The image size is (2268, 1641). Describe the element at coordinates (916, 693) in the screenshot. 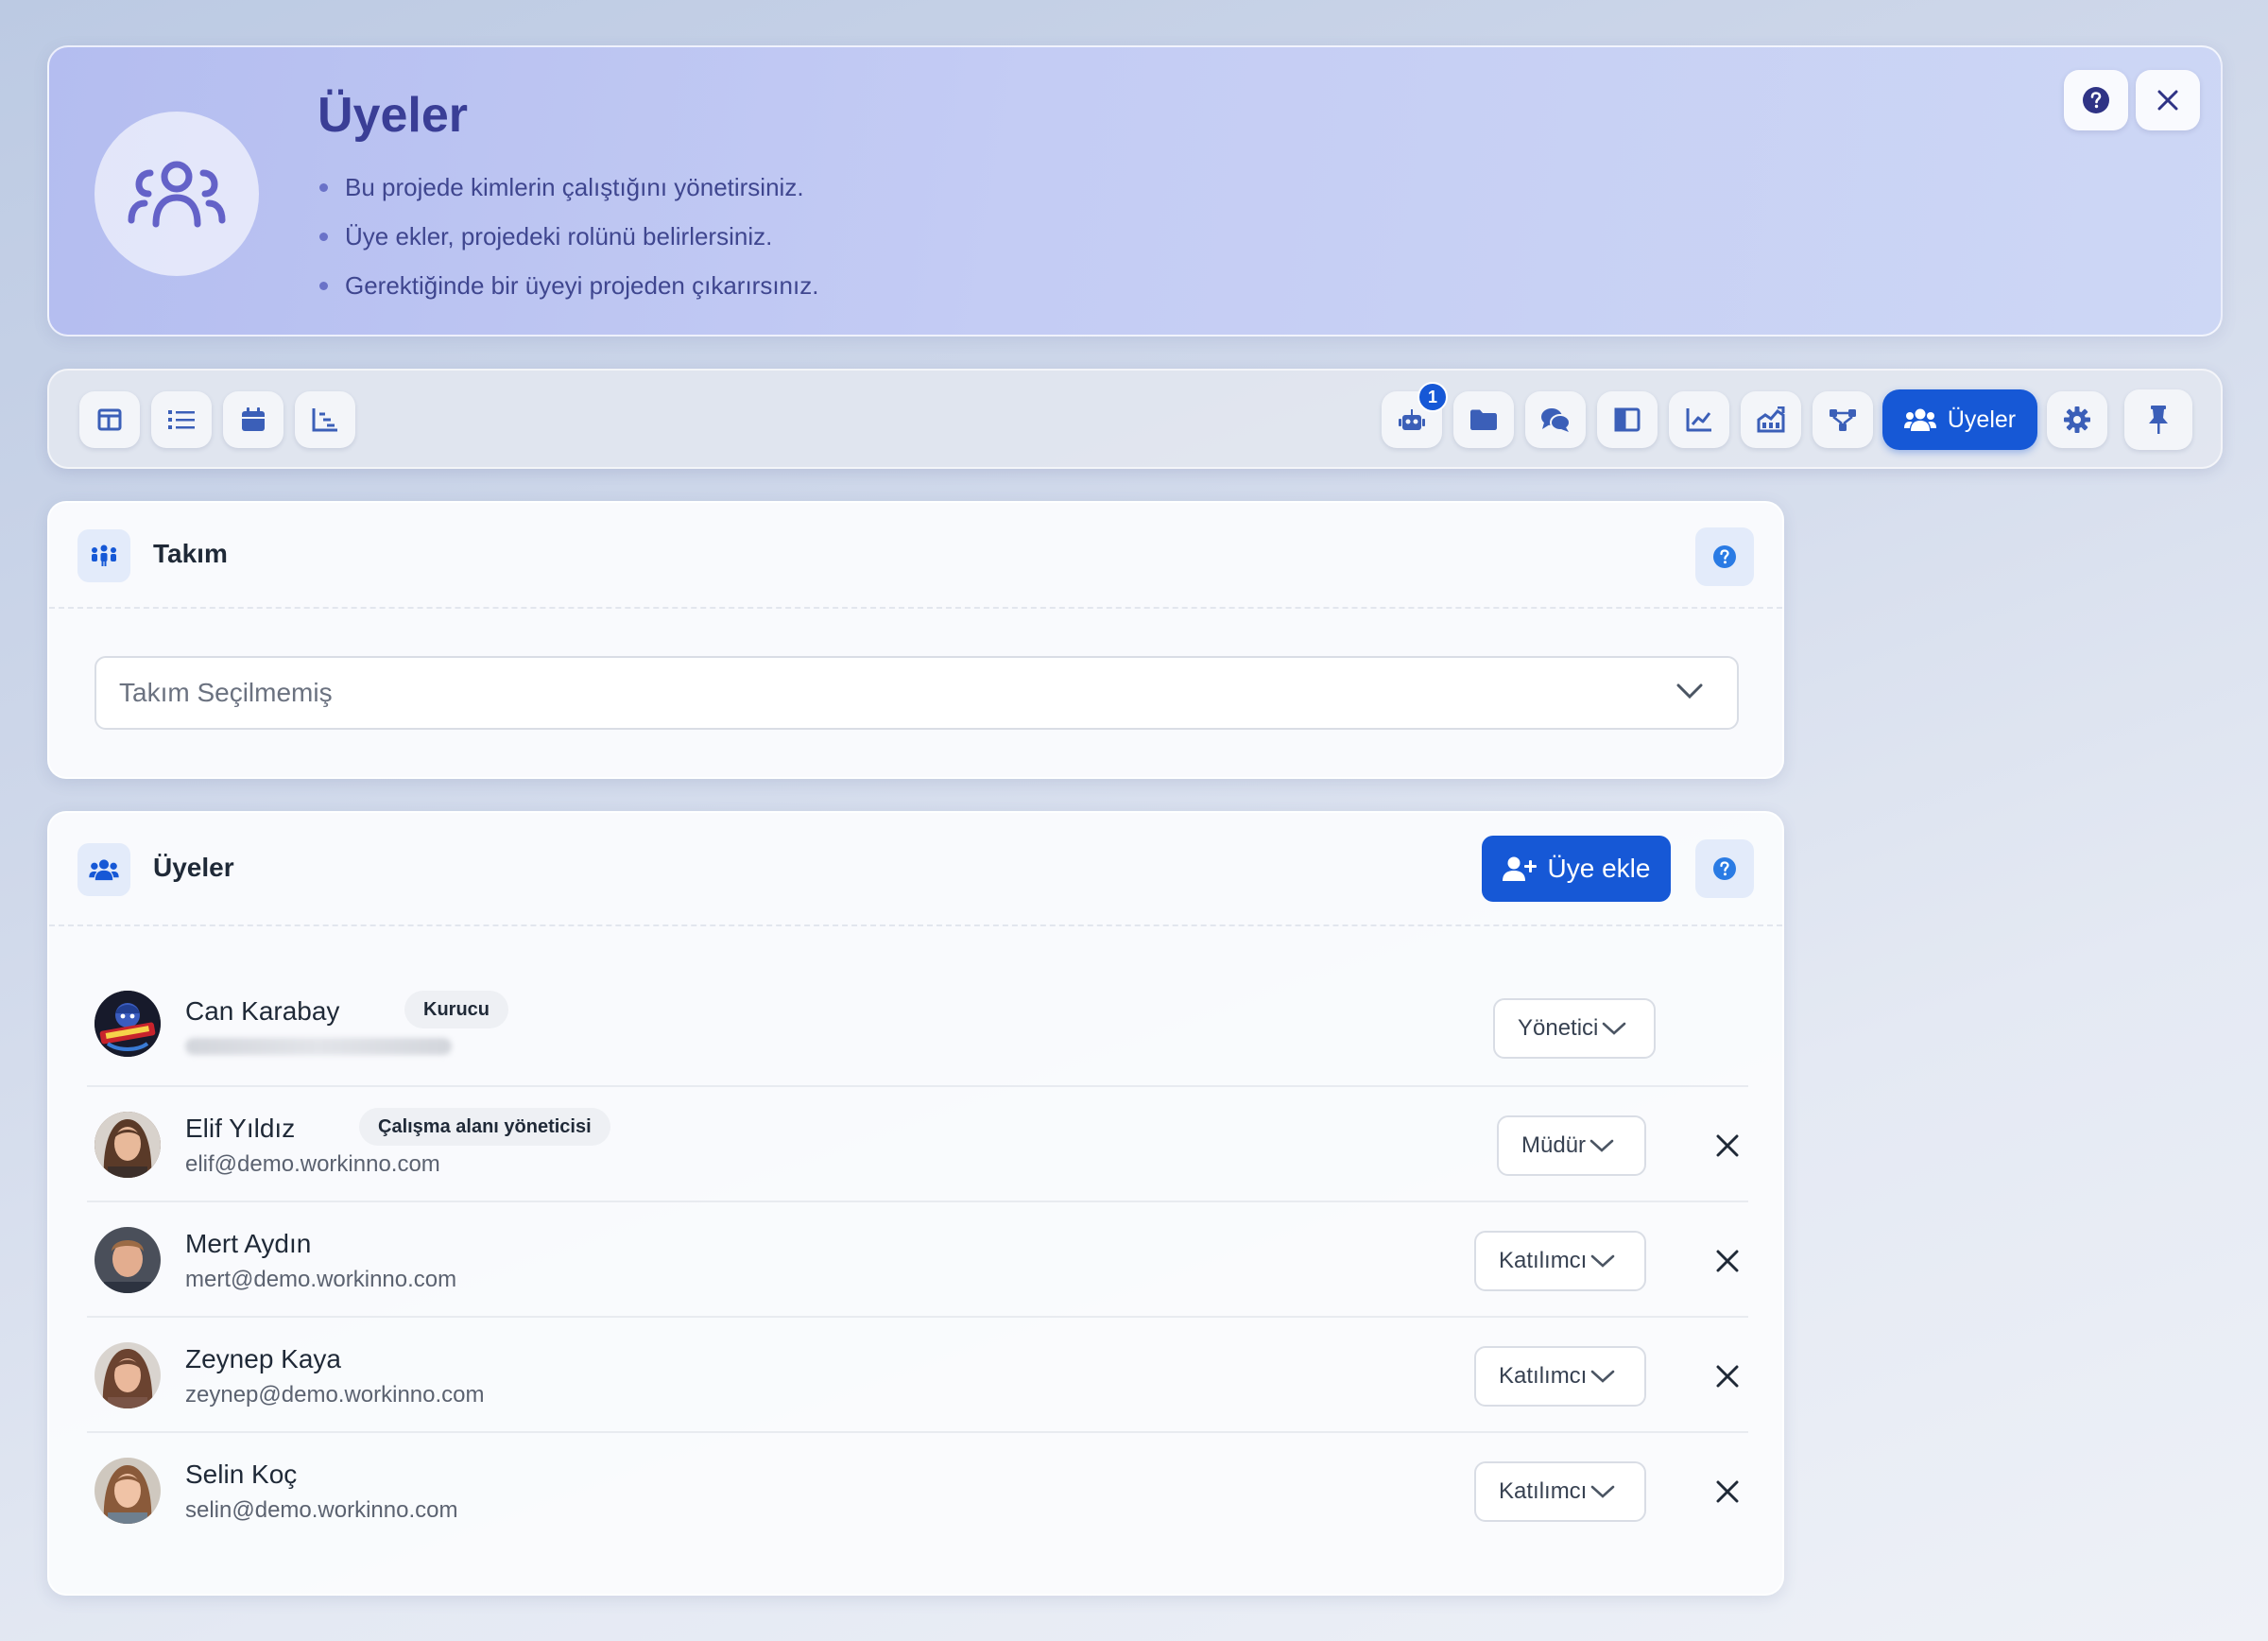

I see `team-select: Takım Seçilmemiş` at that location.